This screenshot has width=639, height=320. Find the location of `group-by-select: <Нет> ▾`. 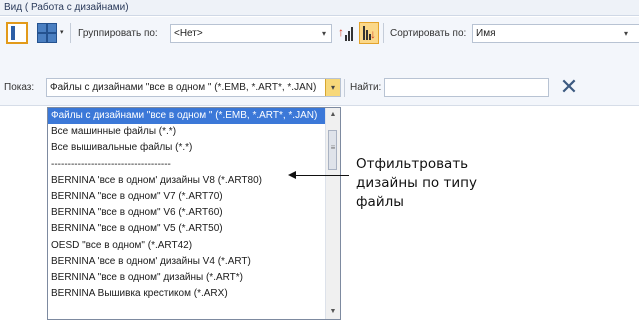

group-by-select: <Нет> ▾ is located at coordinates (251, 33).